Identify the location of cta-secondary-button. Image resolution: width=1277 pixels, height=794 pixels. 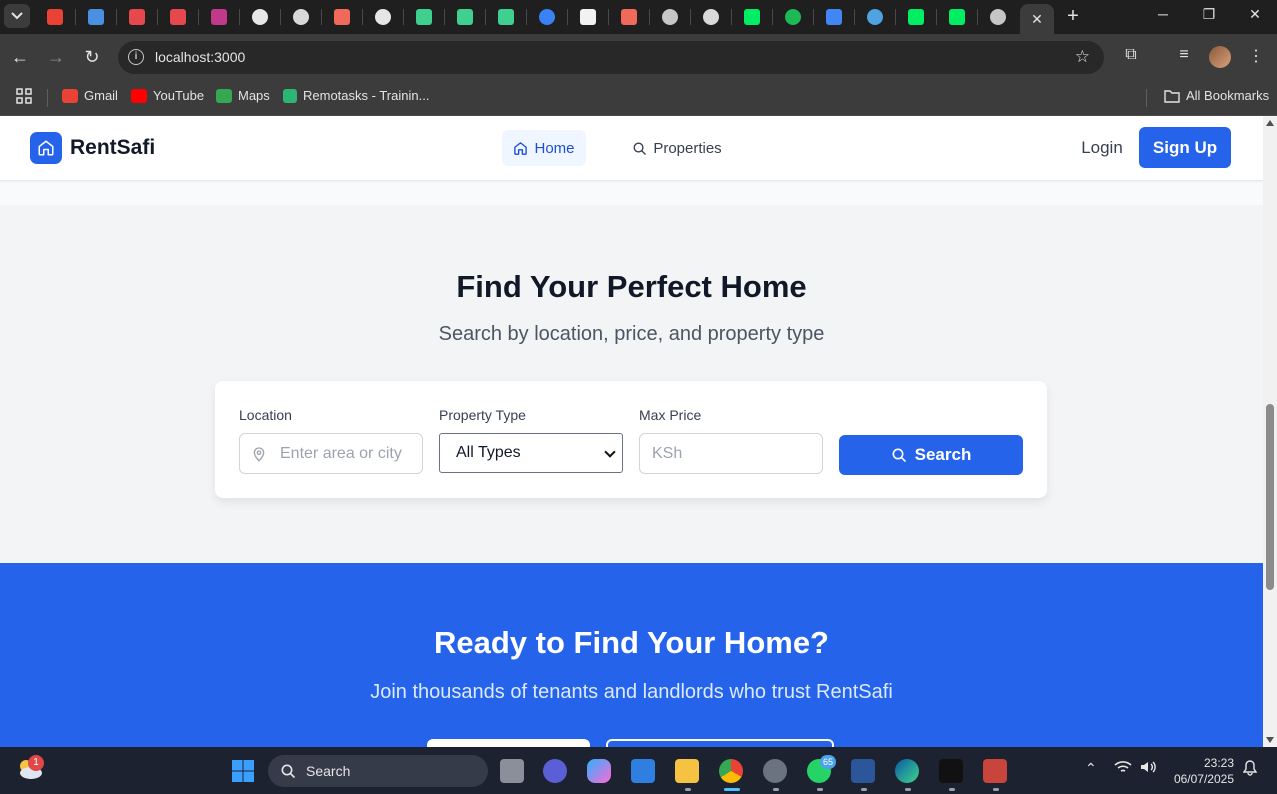
(720, 743).